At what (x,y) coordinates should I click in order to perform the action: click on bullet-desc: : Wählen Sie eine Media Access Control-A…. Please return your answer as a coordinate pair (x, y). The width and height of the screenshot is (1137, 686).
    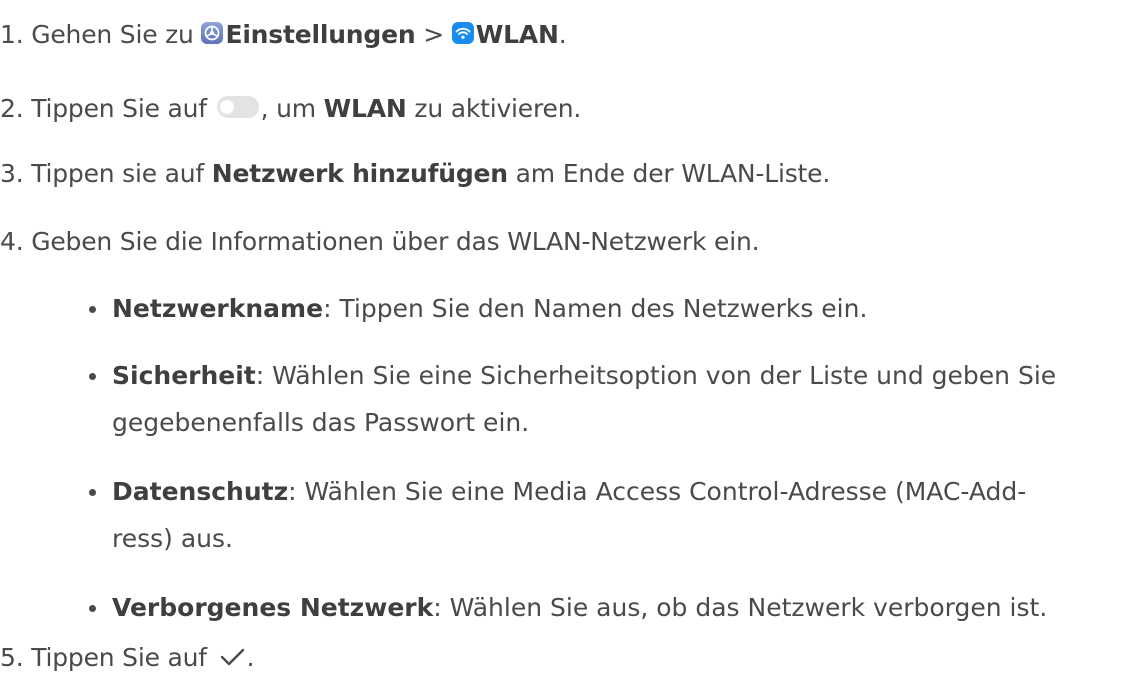
    Looking at the image, I should click on (657, 491).